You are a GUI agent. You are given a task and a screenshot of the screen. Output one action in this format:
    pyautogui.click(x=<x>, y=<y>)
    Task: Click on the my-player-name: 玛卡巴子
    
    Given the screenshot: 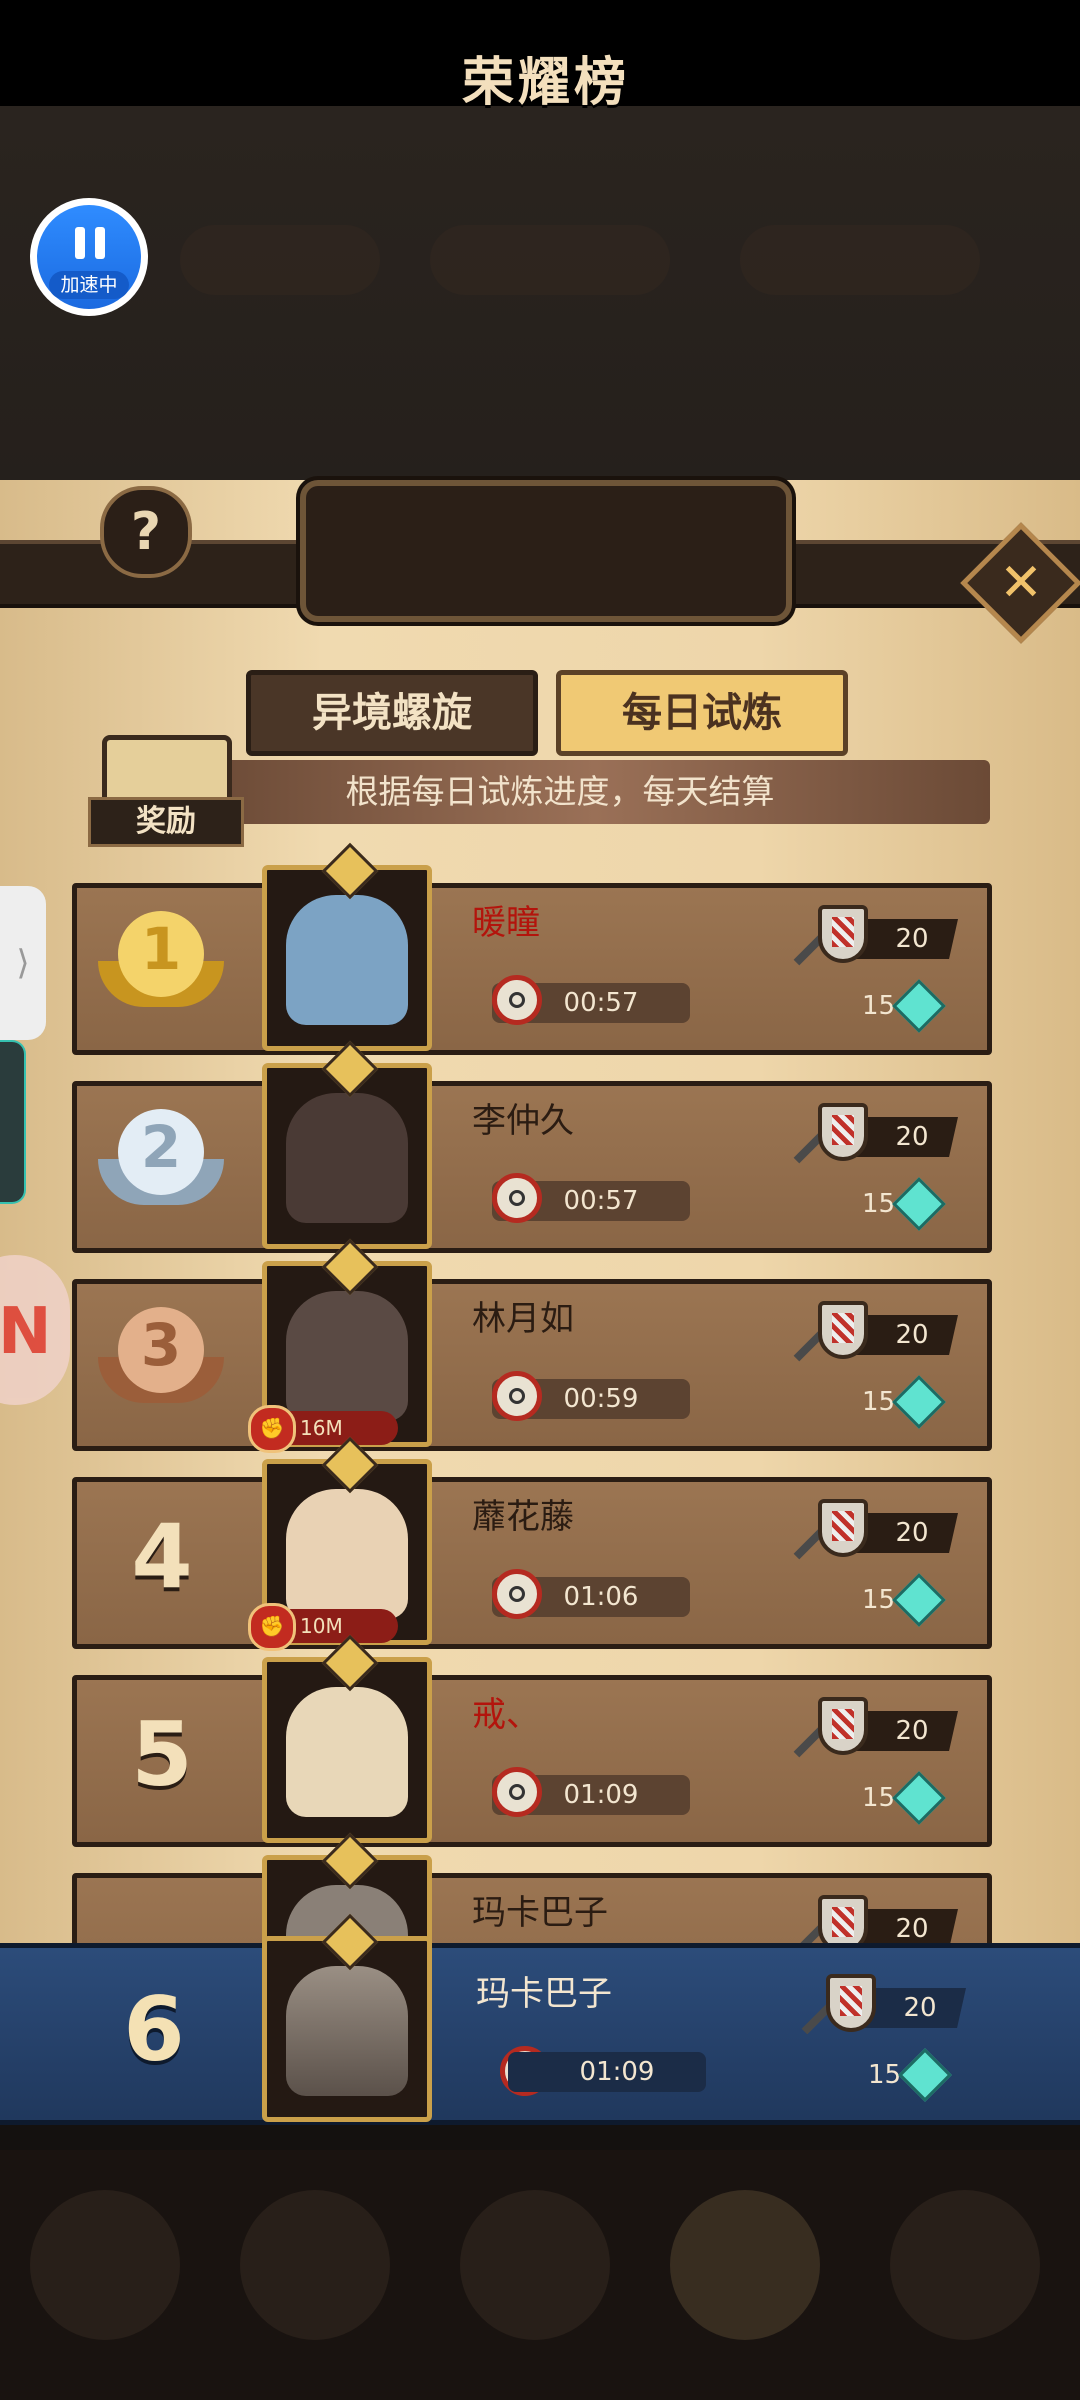 What is the action you would take?
    pyautogui.click(x=544, y=1994)
    